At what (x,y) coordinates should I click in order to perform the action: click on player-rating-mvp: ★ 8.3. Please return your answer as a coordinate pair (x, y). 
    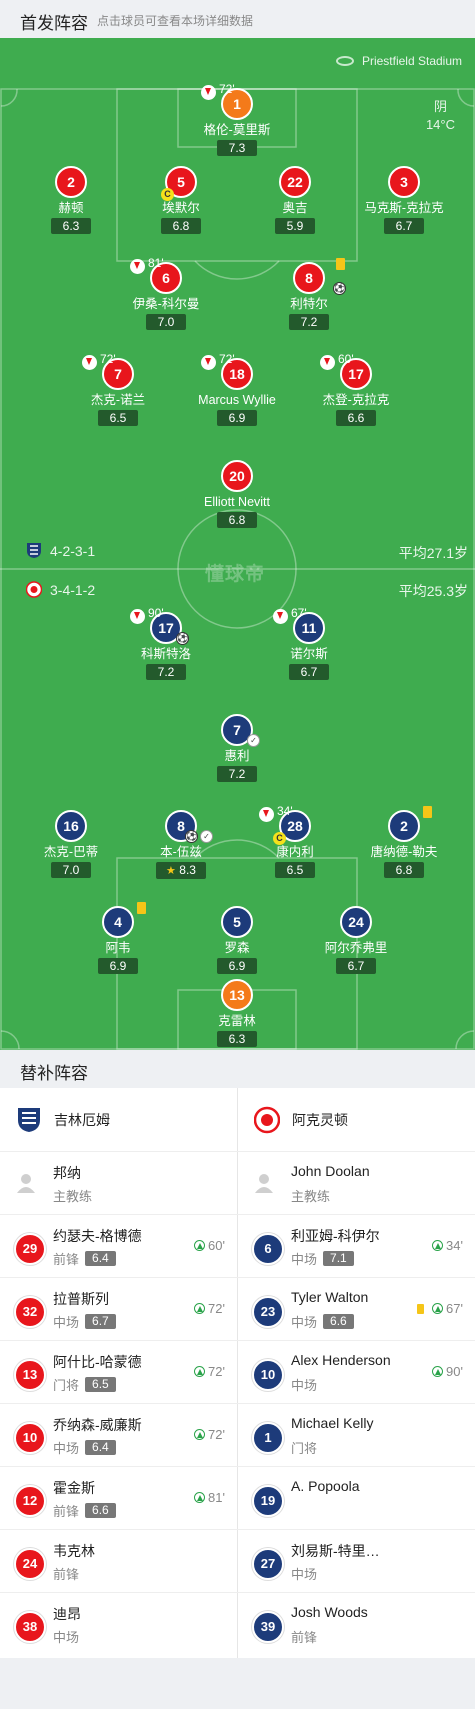
    Looking at the image, I should click on (181, 870).